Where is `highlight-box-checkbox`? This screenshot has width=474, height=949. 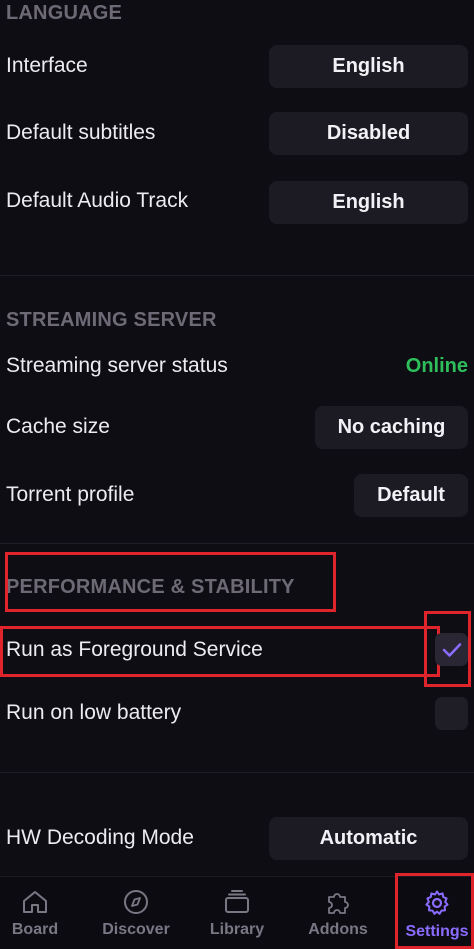
highlight-box-checkbox is located at coordinates (447, 649).